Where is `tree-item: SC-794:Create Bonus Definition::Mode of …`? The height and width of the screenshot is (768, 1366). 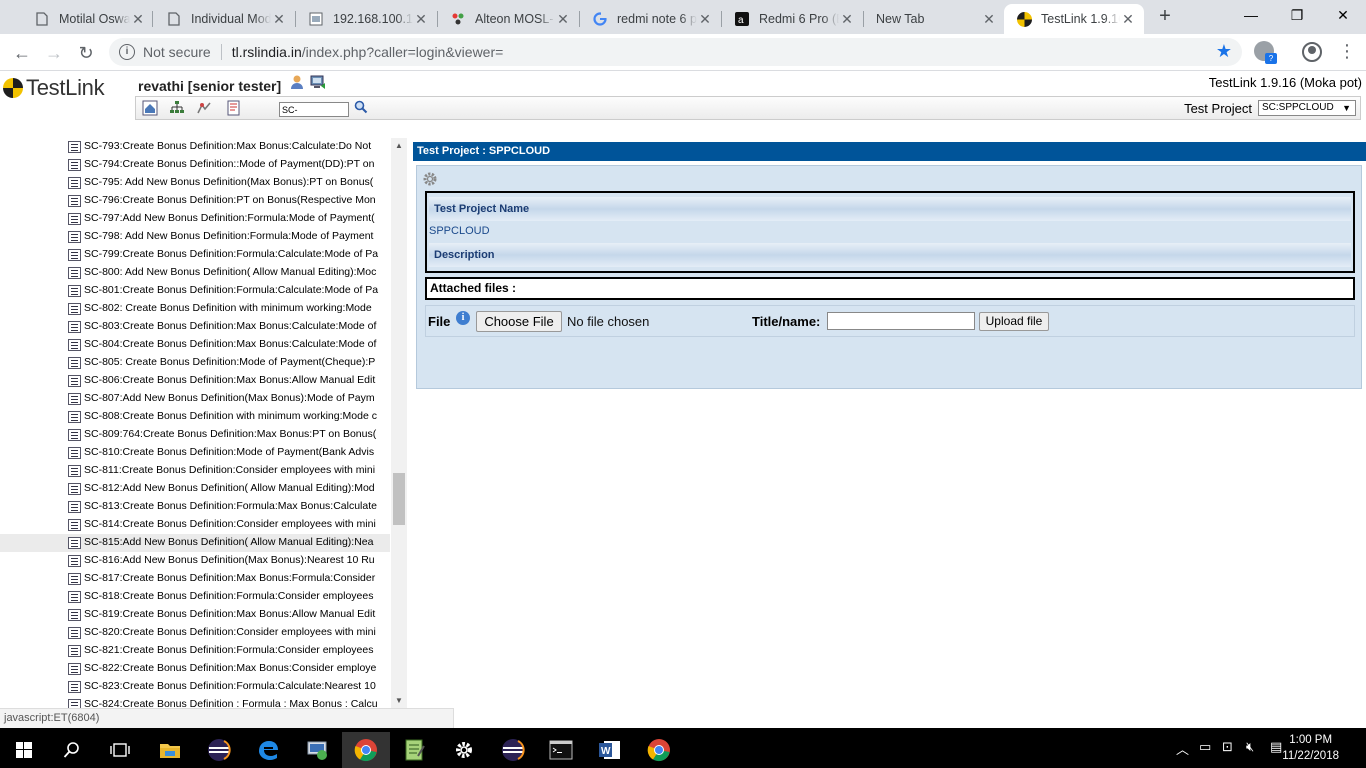
tree-item: SC-794:Create Bonus Definition::Mode of … is located at coordinates (195, 165).